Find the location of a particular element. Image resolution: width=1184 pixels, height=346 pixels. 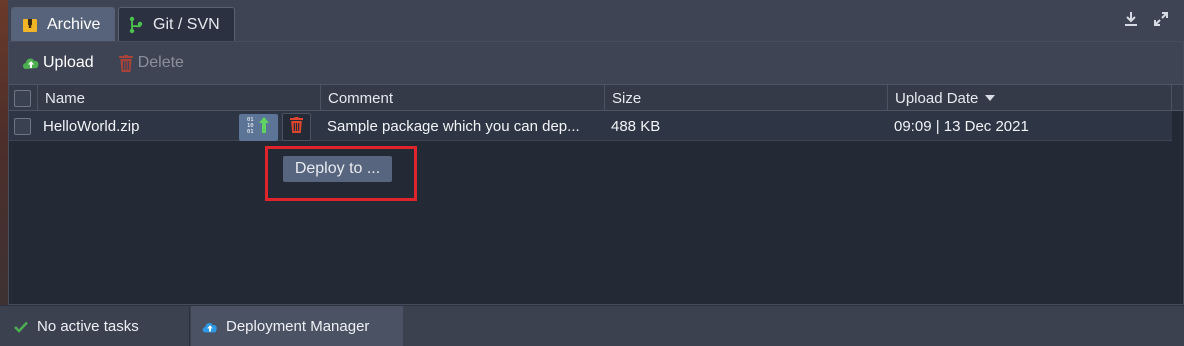

sort-descending-icon is located at coordinates (990, 98).